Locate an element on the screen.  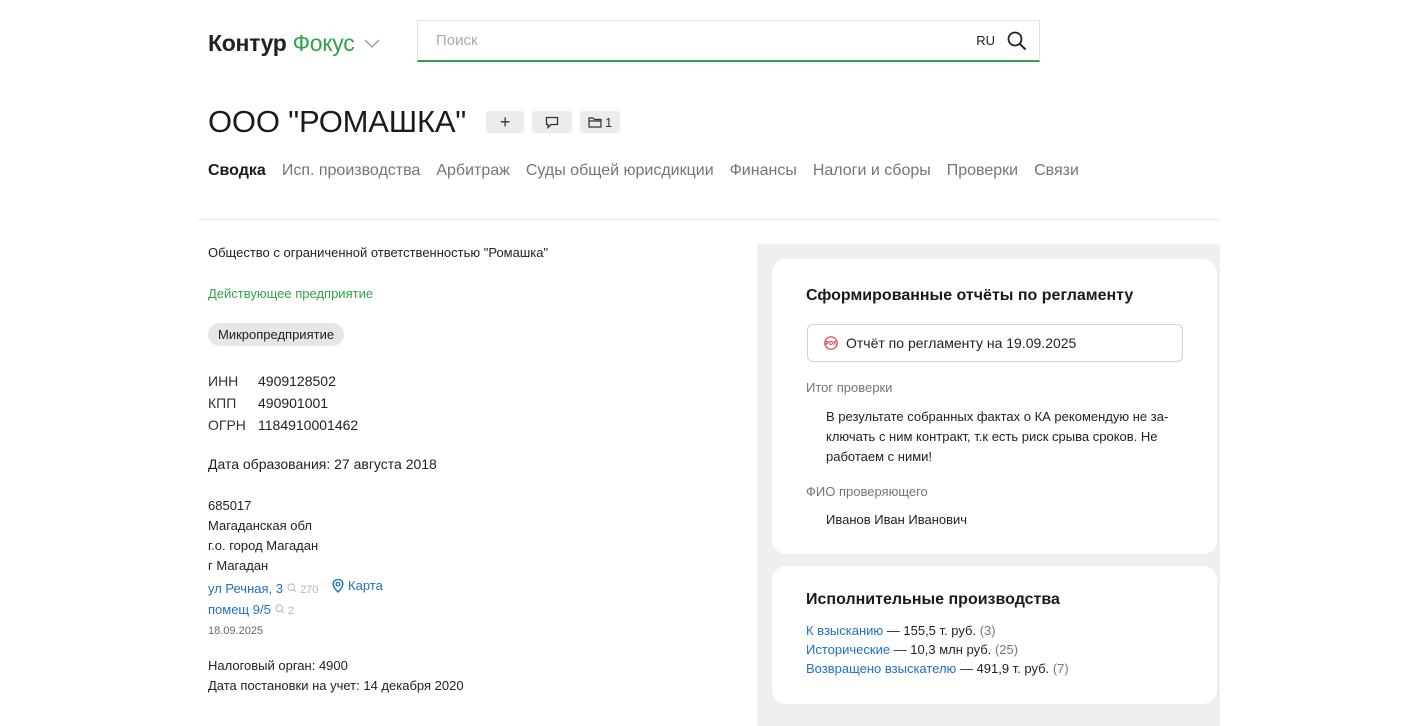
street-count-value: 270 is located at coordinates (309, 590).